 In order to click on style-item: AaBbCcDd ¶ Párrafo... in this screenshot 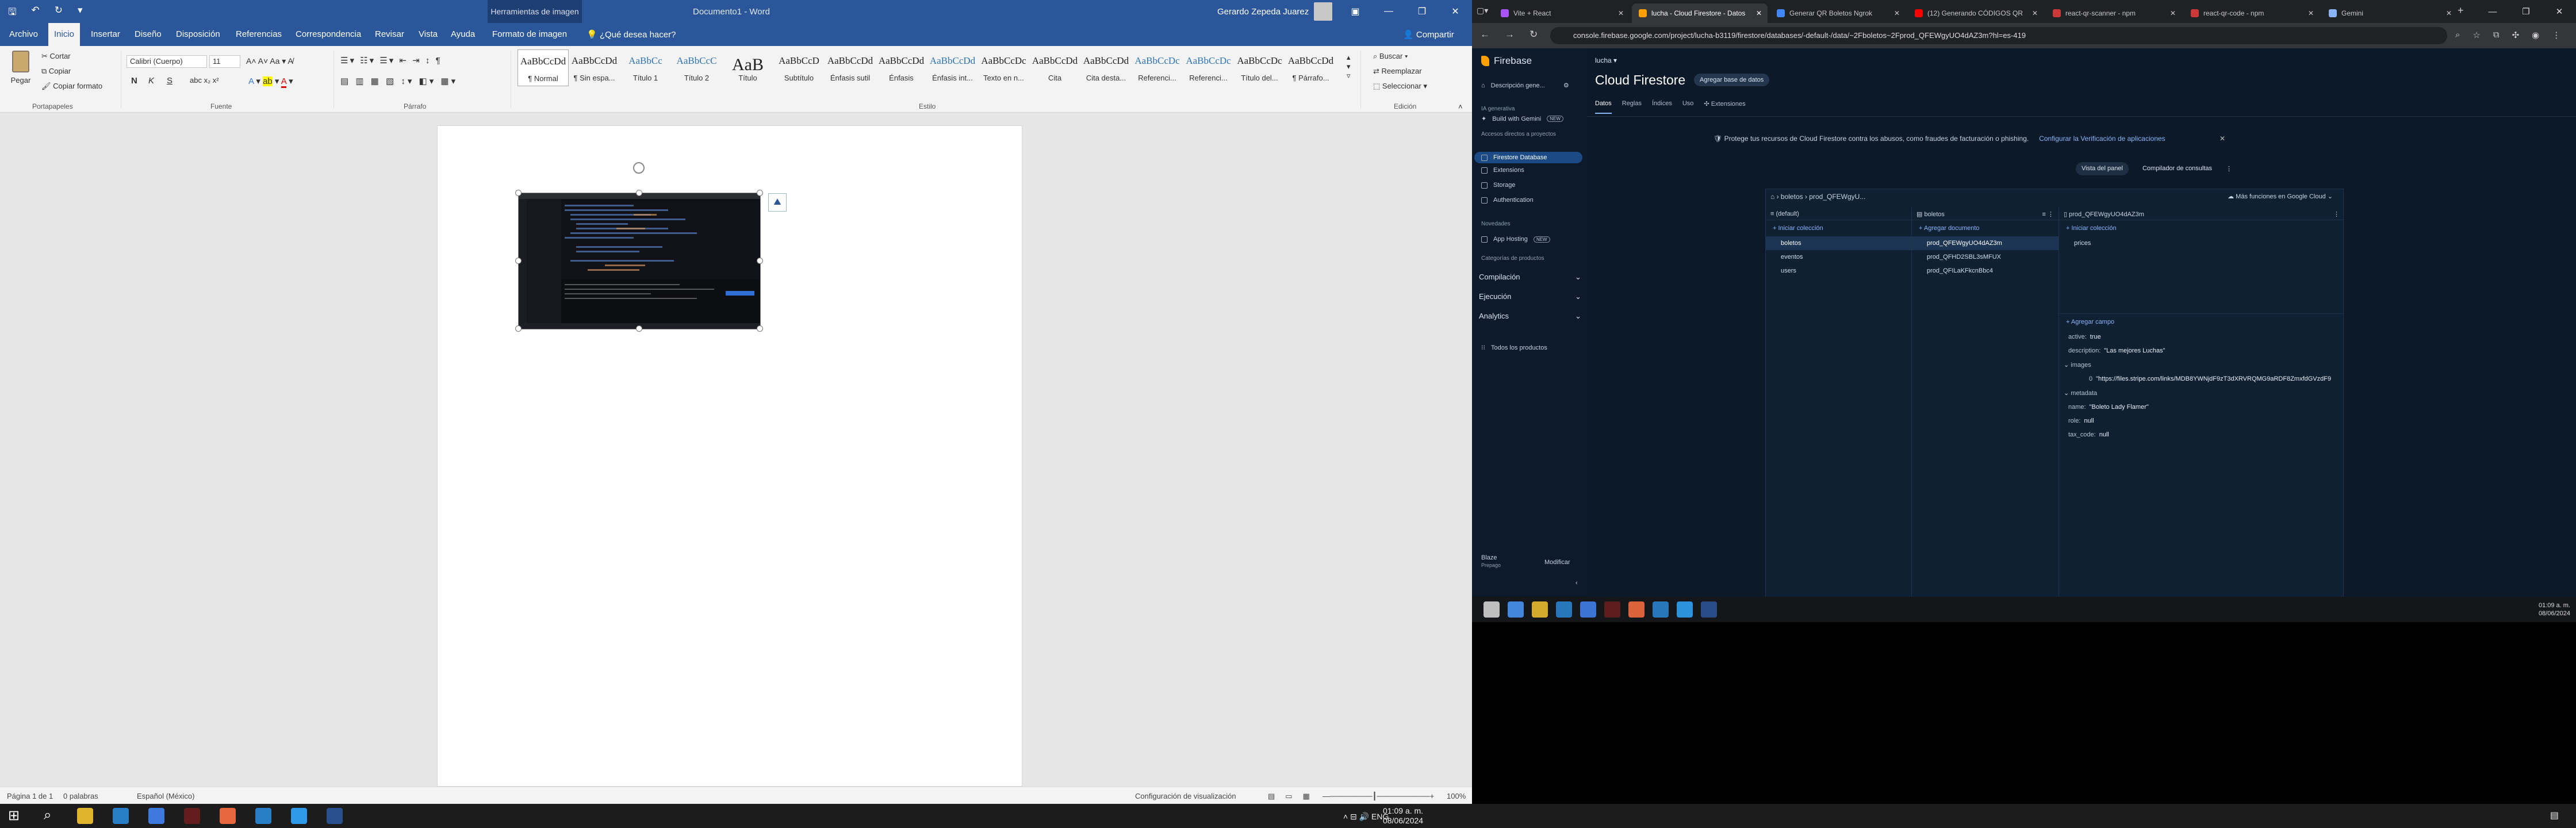, I will do `click(1310, 67)`.